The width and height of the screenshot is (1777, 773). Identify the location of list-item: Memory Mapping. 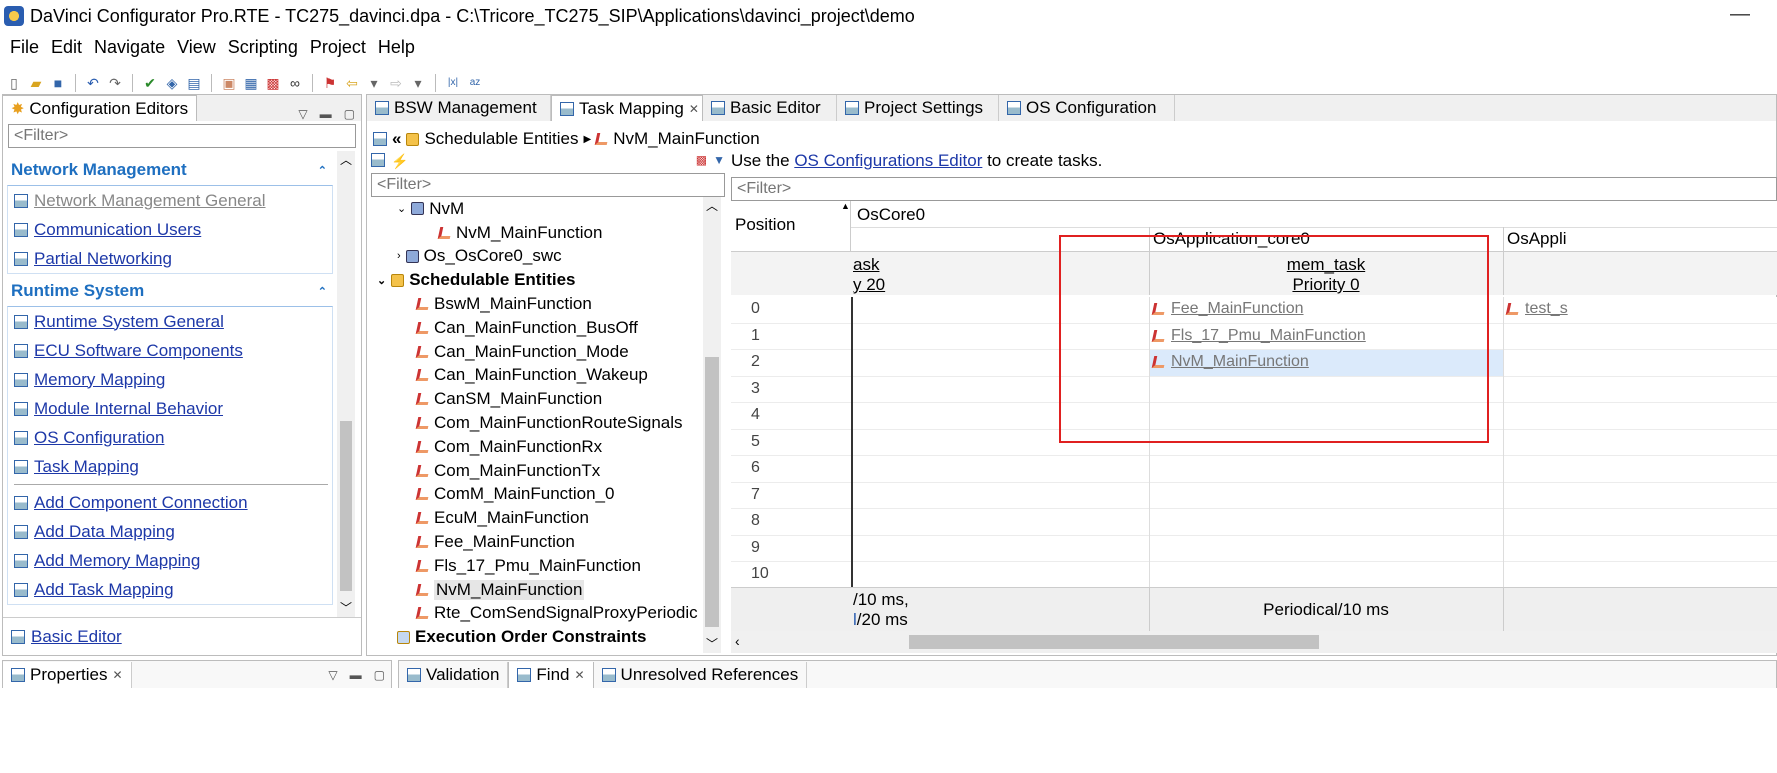
(170, 379).